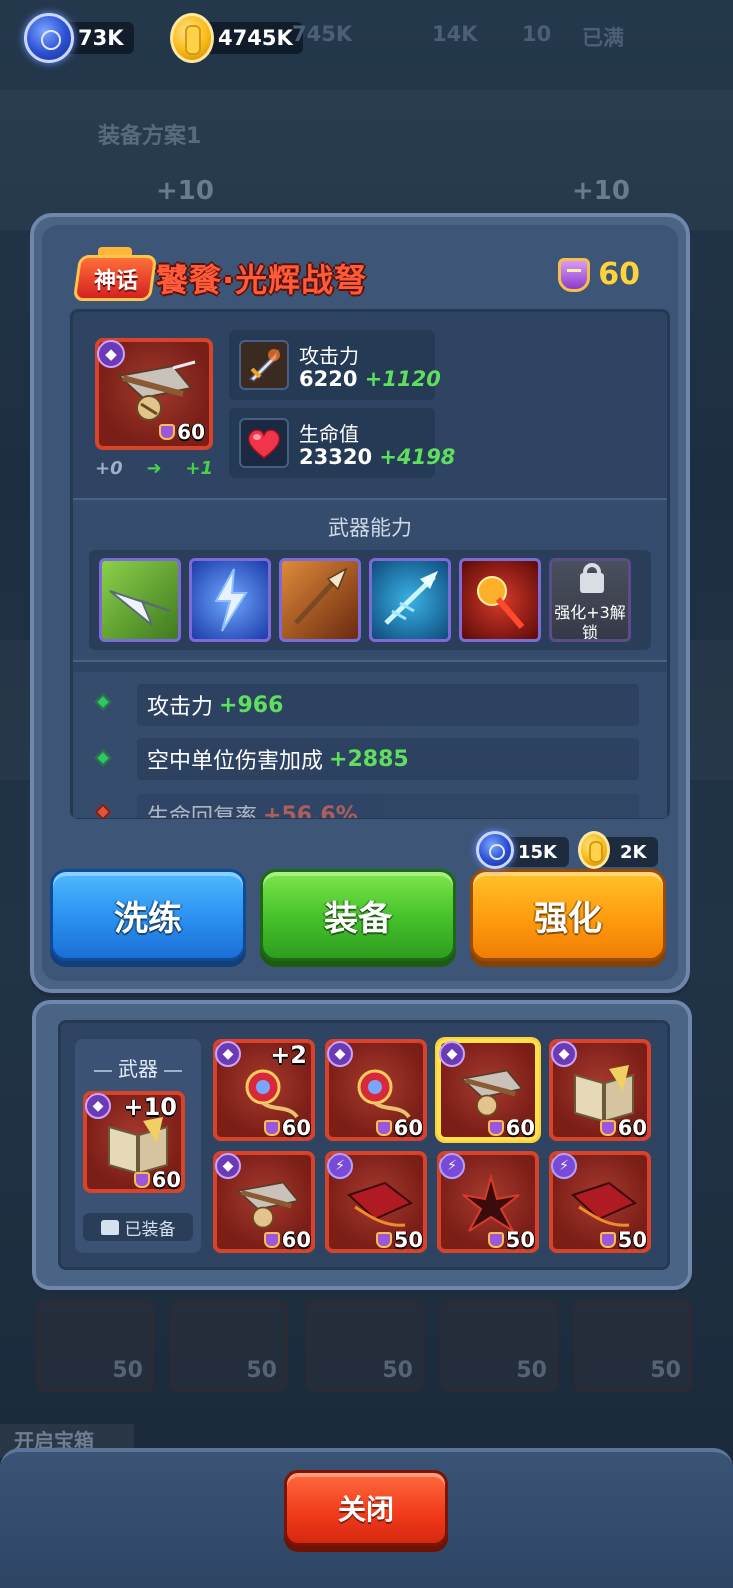 Image resolution: width=733 pixels, height=1588 pixels. Describe the element at coordinates (109, 468) in the screenshot. I see `upgrade-from: +0` at that location.